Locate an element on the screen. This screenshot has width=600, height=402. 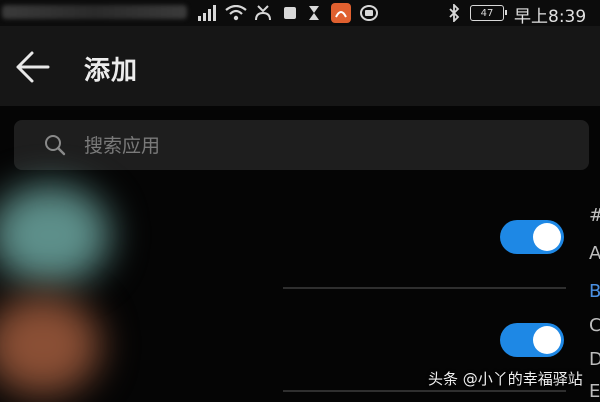
sync-icon is located at coordinates (369, 13).